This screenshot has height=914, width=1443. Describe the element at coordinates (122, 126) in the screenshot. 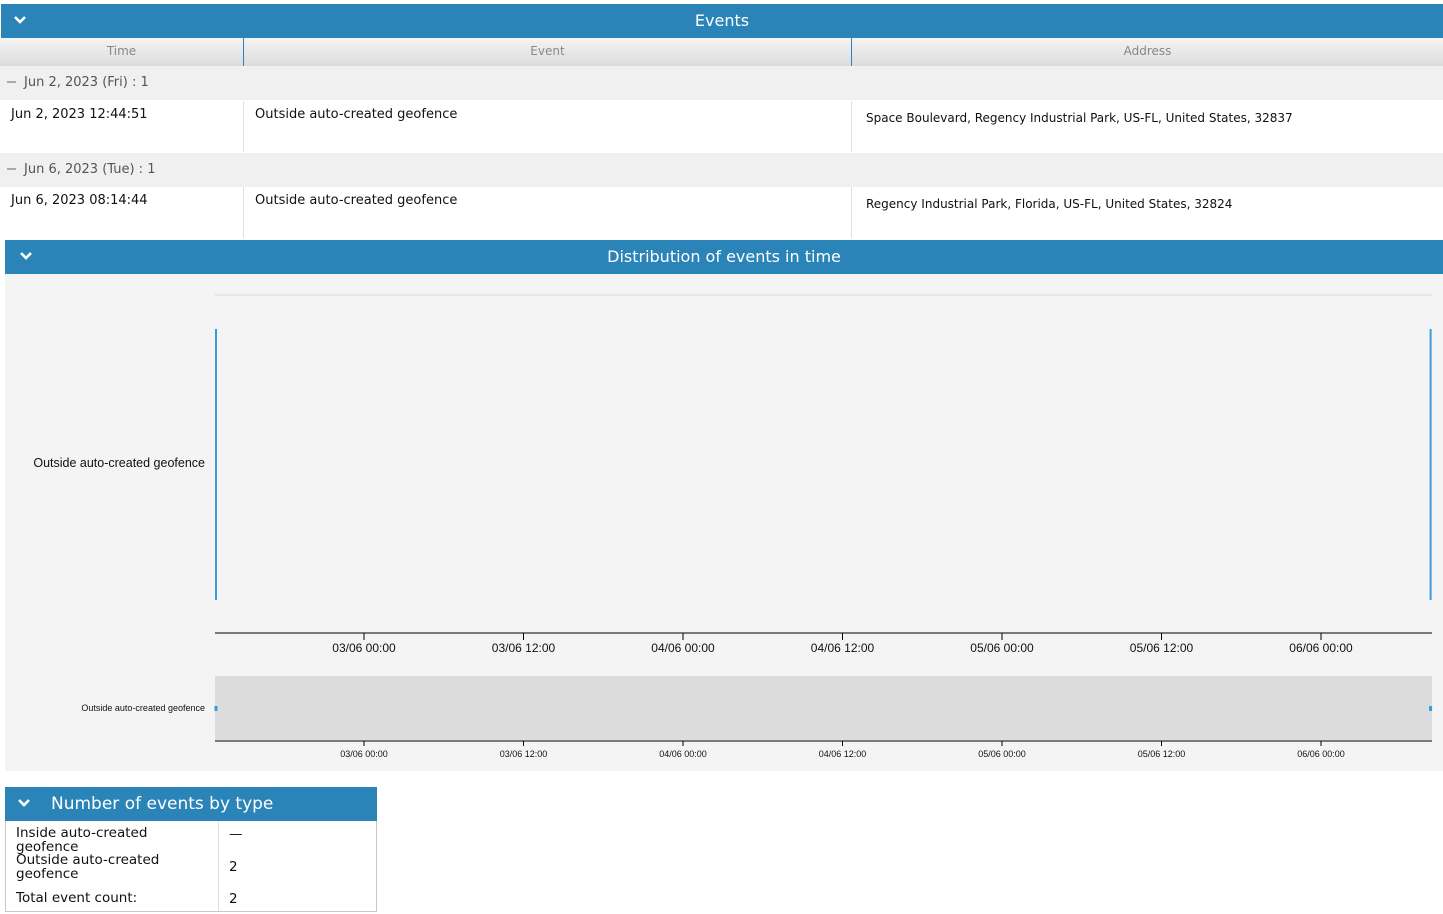

I see `time-cell: Jun 2, 2023 12:44:51` at that location.